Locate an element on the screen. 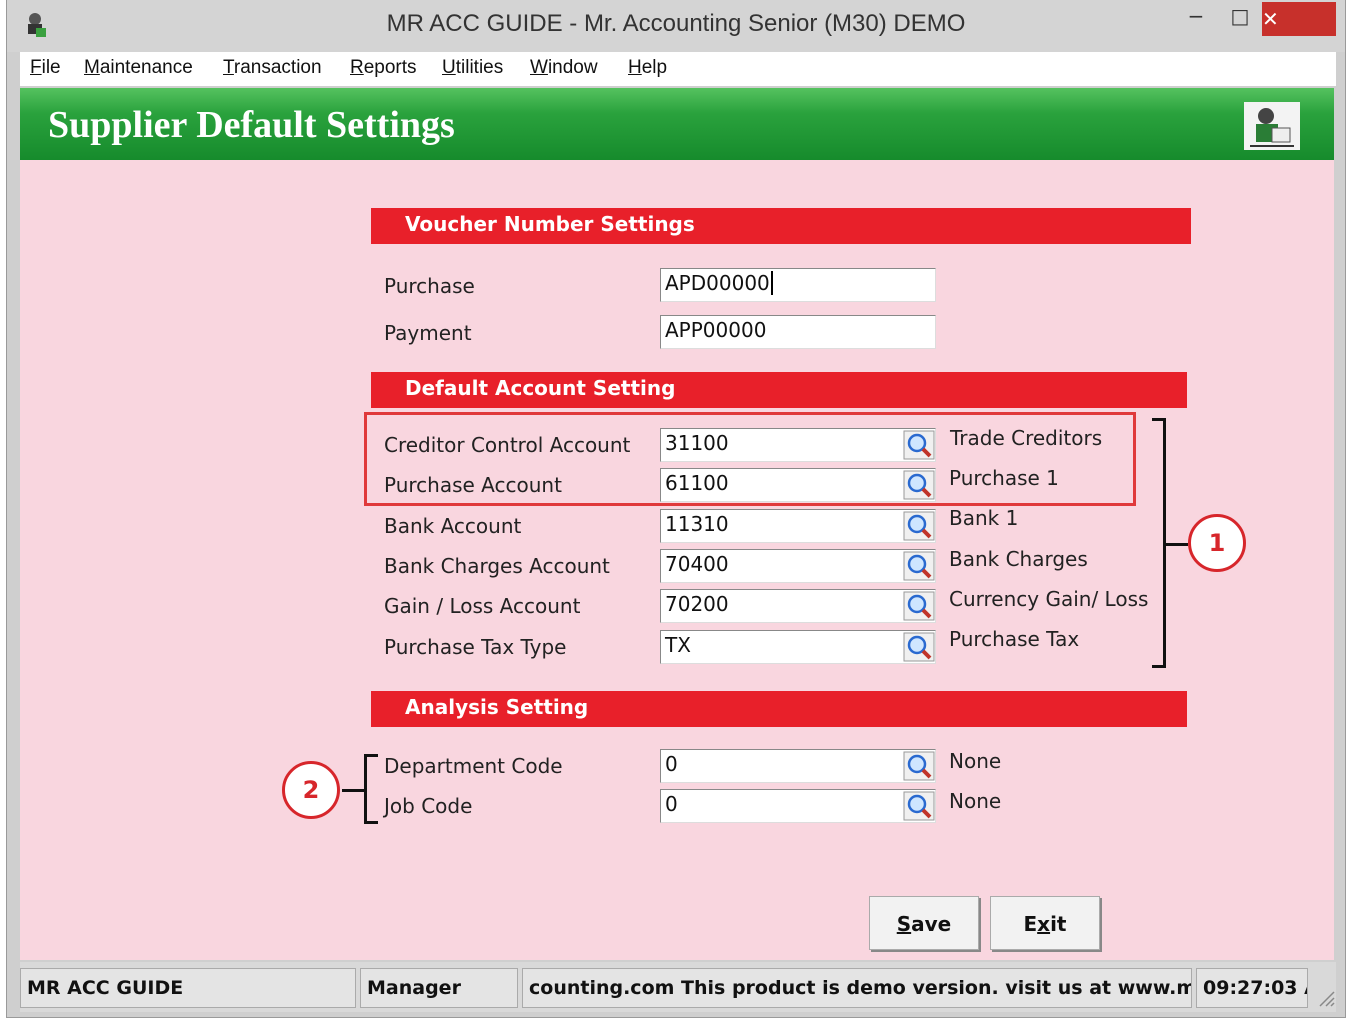 Image resolution: width=1352 pixels, height=1020 pixels. save-button: Save is located at coordinates (924, 923).